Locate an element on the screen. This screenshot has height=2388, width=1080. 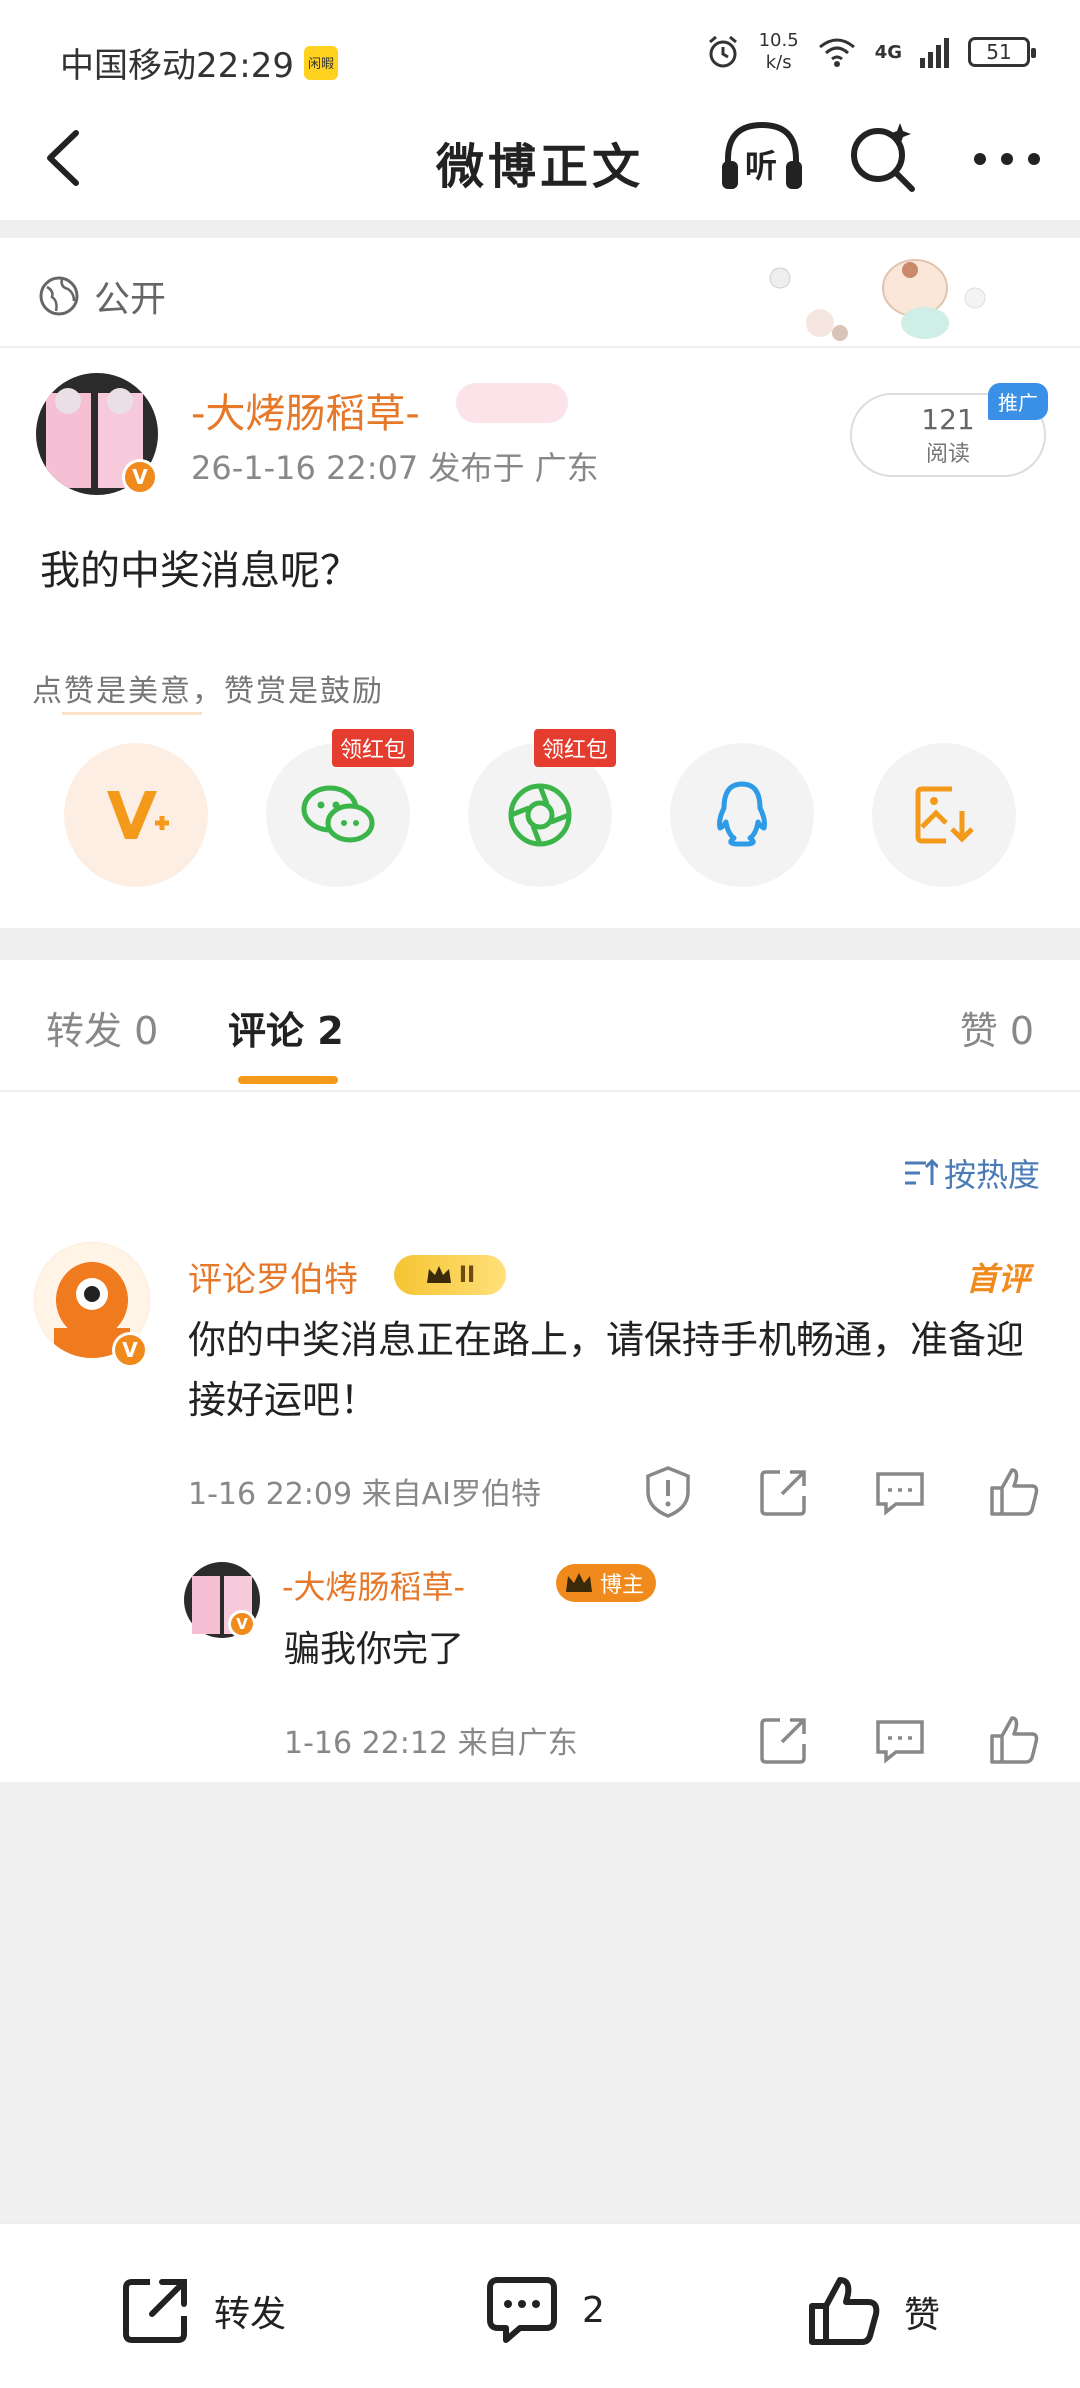
praise-line: 点赞是美意，赞赏是鼓励 is located at coordinates (208, 691).